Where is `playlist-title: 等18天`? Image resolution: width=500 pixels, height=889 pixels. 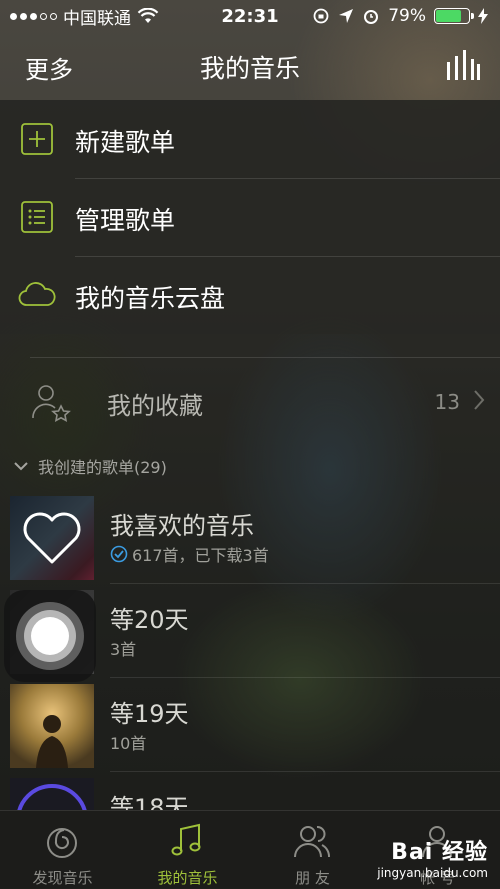
playlist-title: 等18天 is located at coordinates (149, 802).